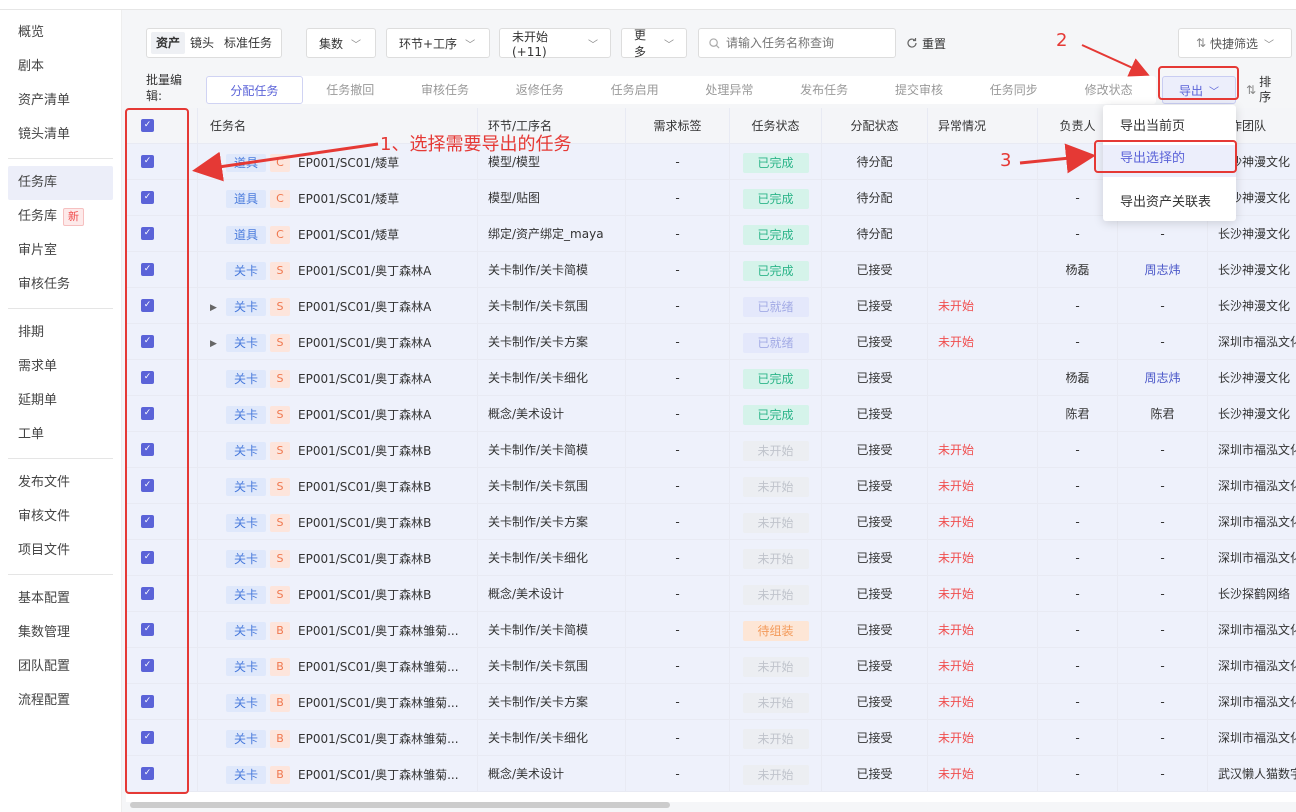  What do you see at coordinates (1252, 342) in the screenshot?
I see `team-cell: 深圳市福泓文化` at bounding box center [1252, 342].